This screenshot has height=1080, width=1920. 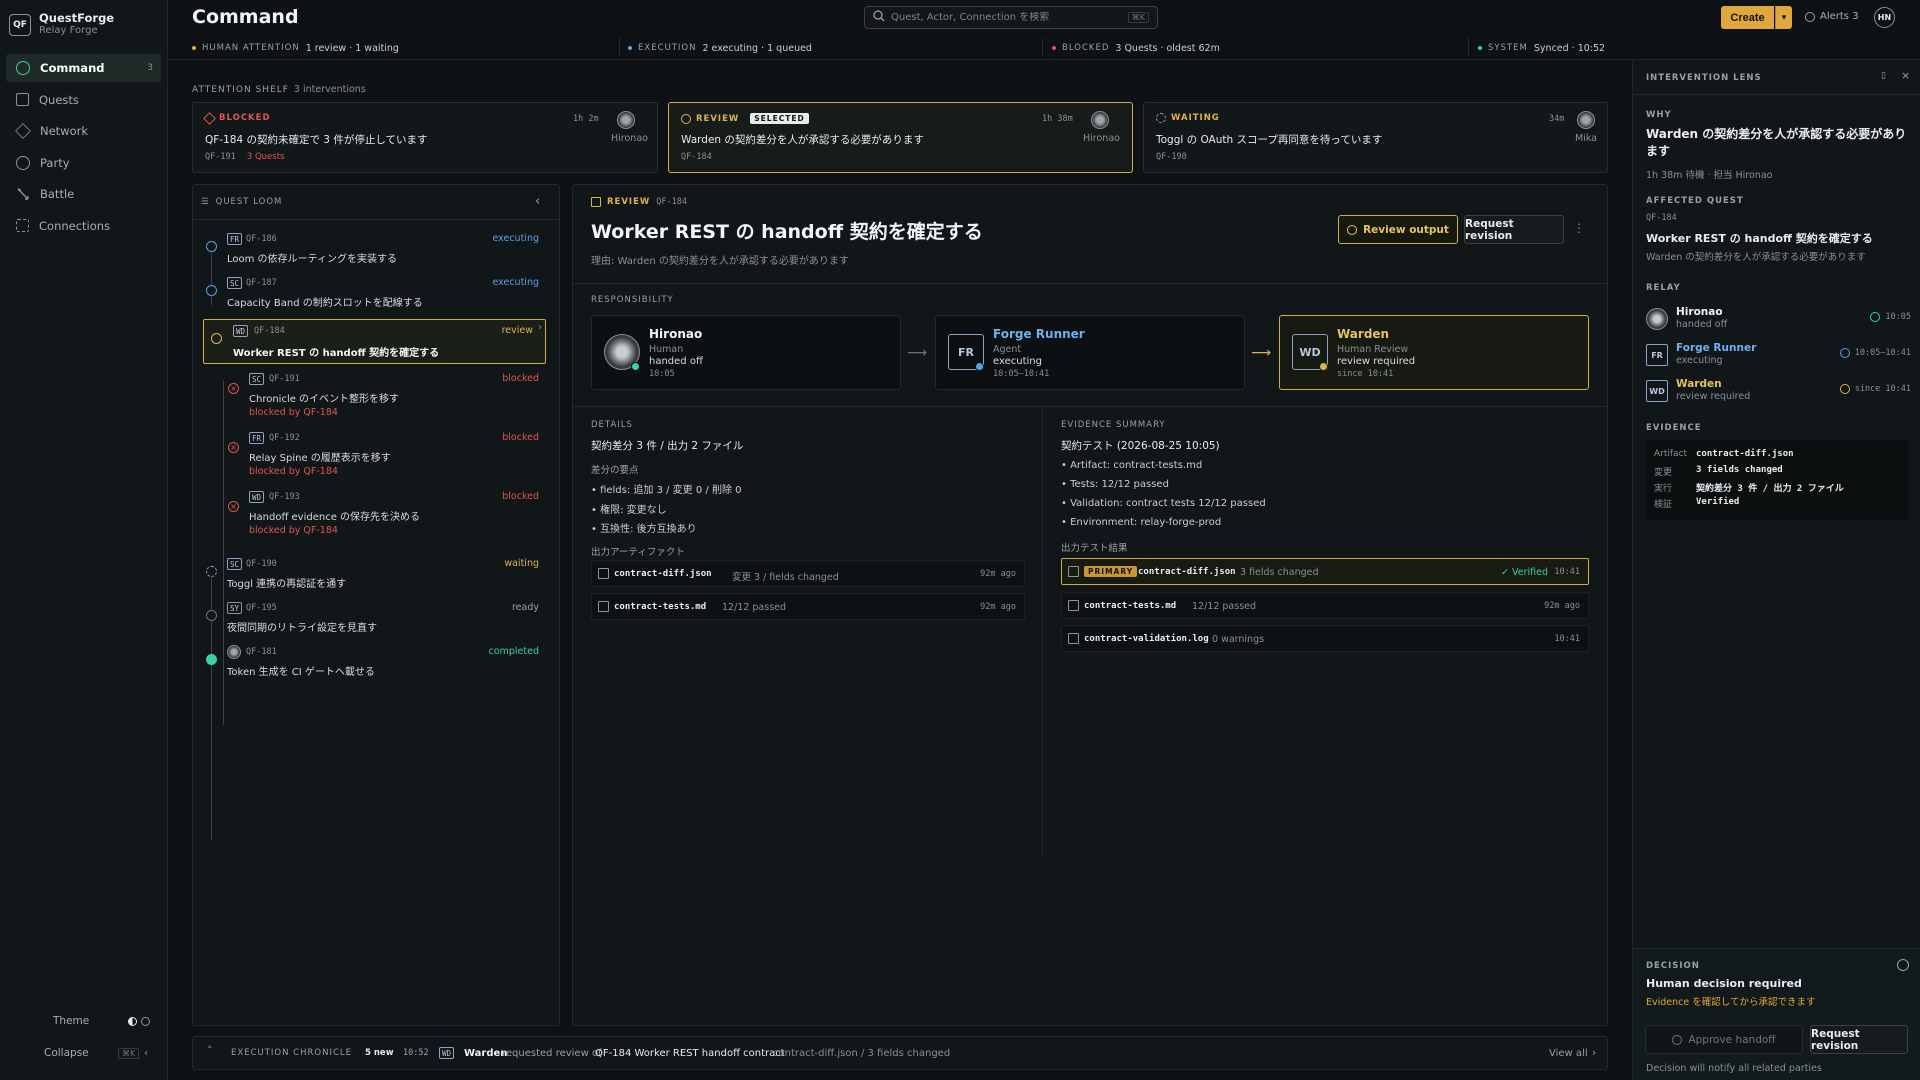 I want to click on artifact-row: contract-tests.md 12/12 passed 92m ago, so click(x=808, y=606).